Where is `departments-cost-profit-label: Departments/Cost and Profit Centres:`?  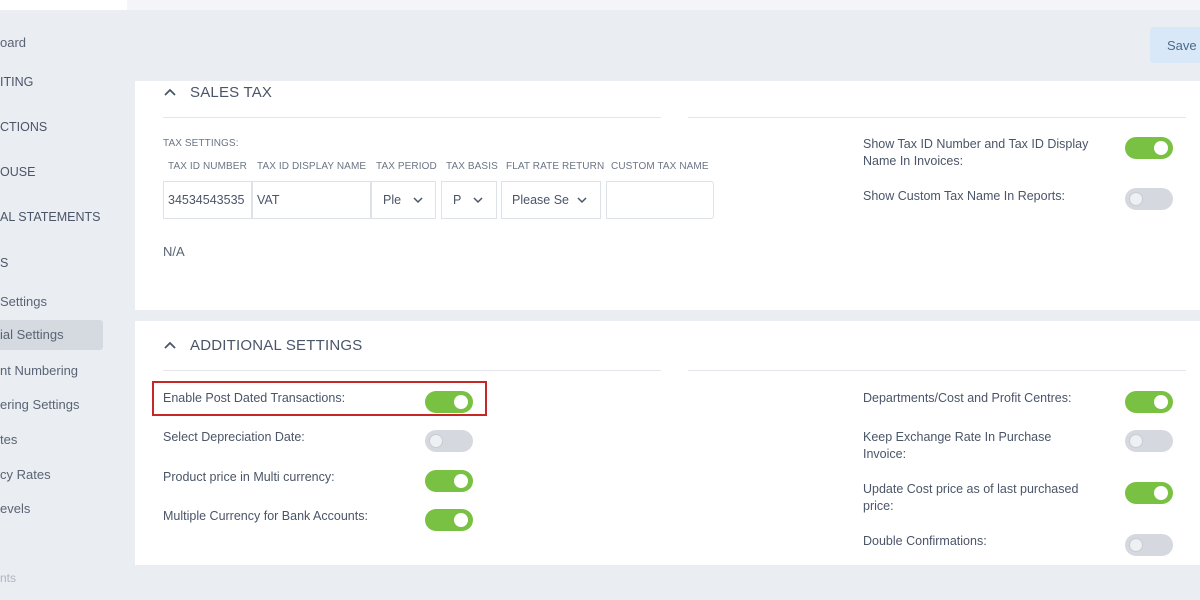
departments-cost-profit-label: Departments/Cost and Profit Centres: is located at coordinates (967, 398).